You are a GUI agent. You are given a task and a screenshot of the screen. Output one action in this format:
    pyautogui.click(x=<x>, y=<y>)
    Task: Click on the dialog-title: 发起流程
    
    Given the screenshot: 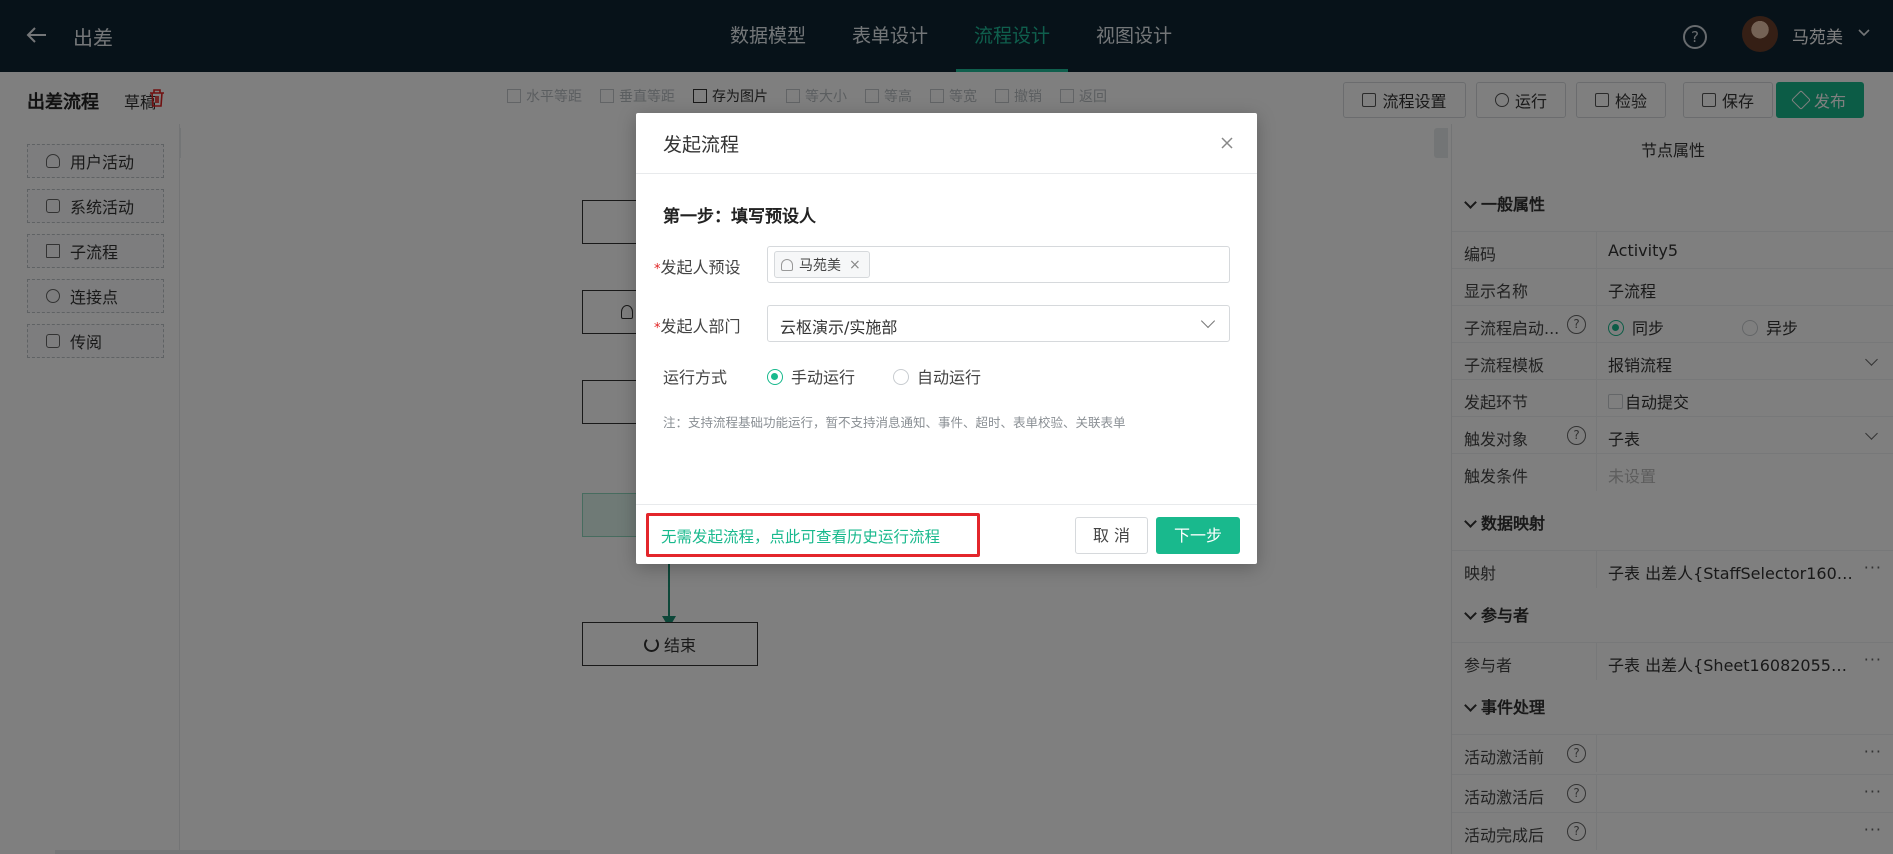 What is the action you would take?
    pyautogui.click(x=701, y=145)
    